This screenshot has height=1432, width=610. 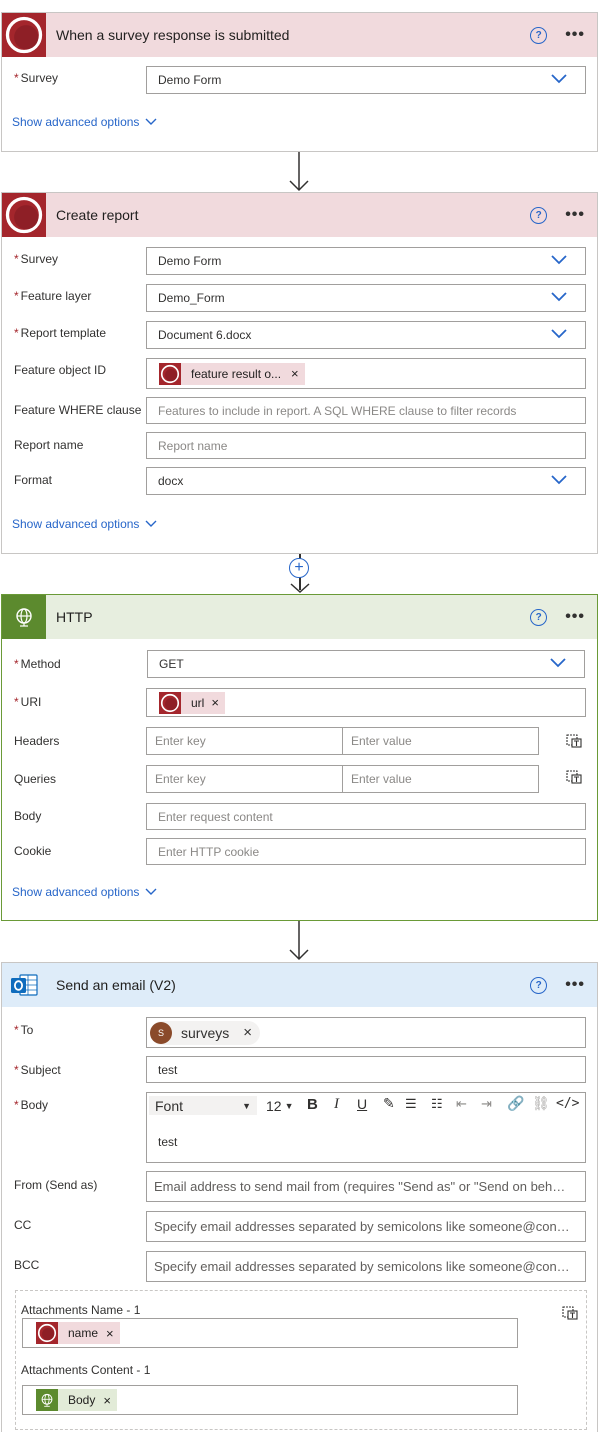 I want to click on uri-input: url ×, so click(x=366, y=702).